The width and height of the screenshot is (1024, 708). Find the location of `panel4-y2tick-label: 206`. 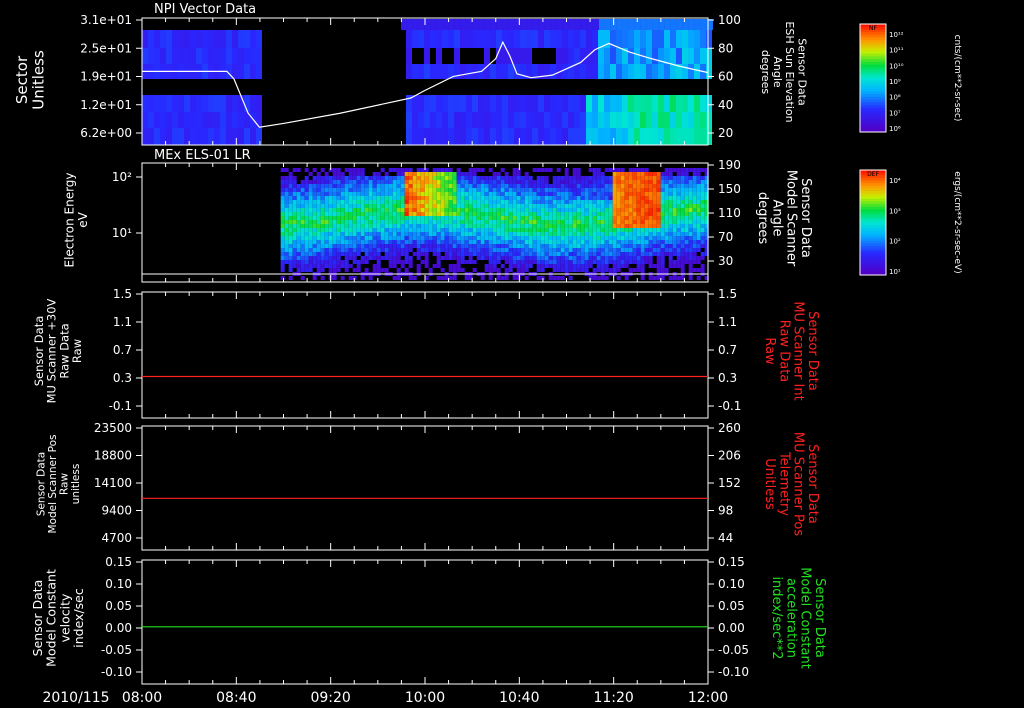

panel4-y2tick-label: 206 is located at coordinates (729, 456).